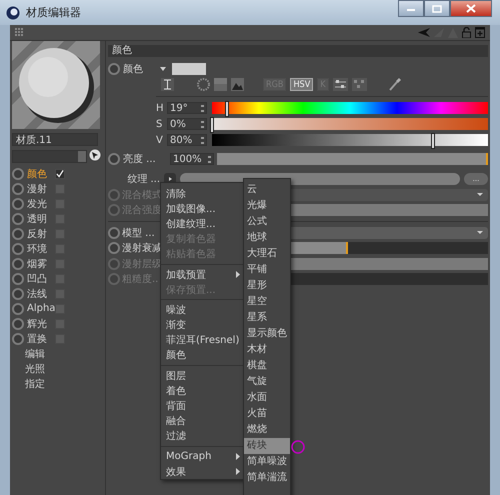  What do you see at coordinates (302, 84) in the screenshot?
I see `mode-button: HSV` at bounding box center [302, 84].